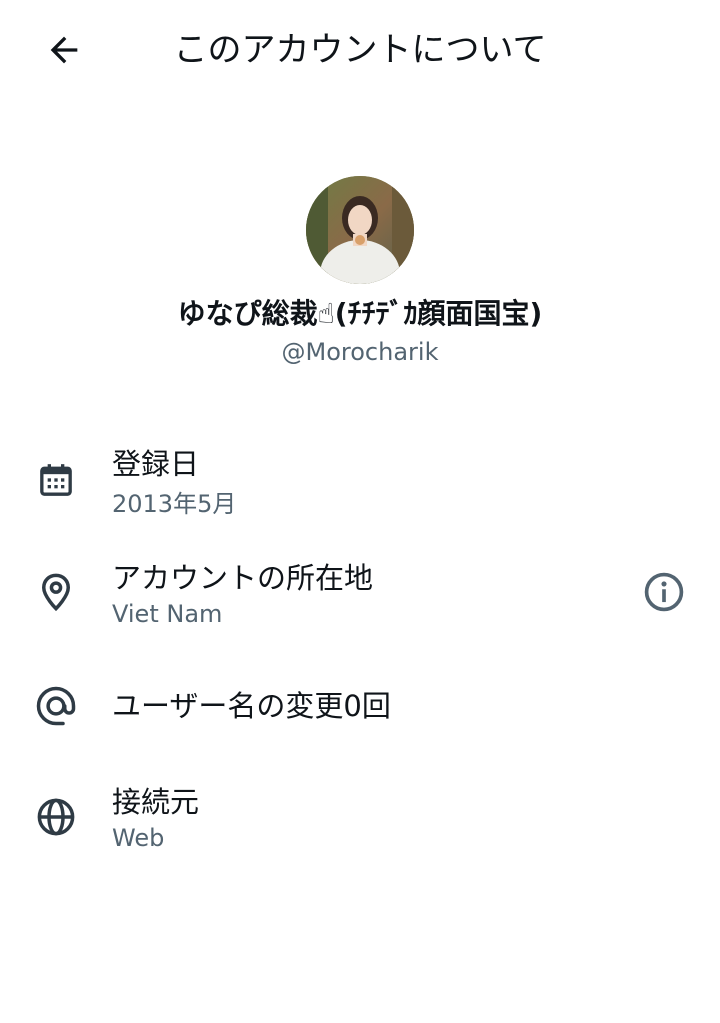 Image resolution: width=720 pixels, height=1023 pixels. I want to click on username-changes-label: ユーザー名の変更0回, so click(251, 706).